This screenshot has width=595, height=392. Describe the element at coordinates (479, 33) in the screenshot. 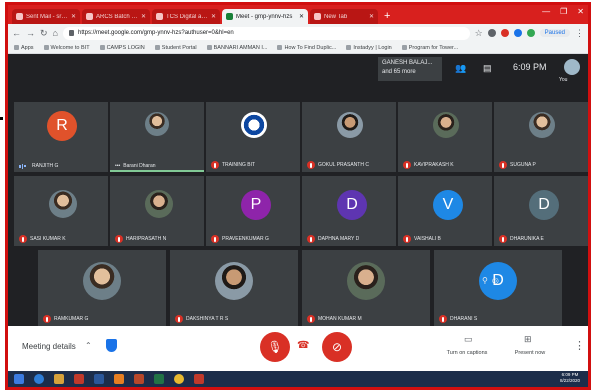

I see `star-icon: ☆` at that location.